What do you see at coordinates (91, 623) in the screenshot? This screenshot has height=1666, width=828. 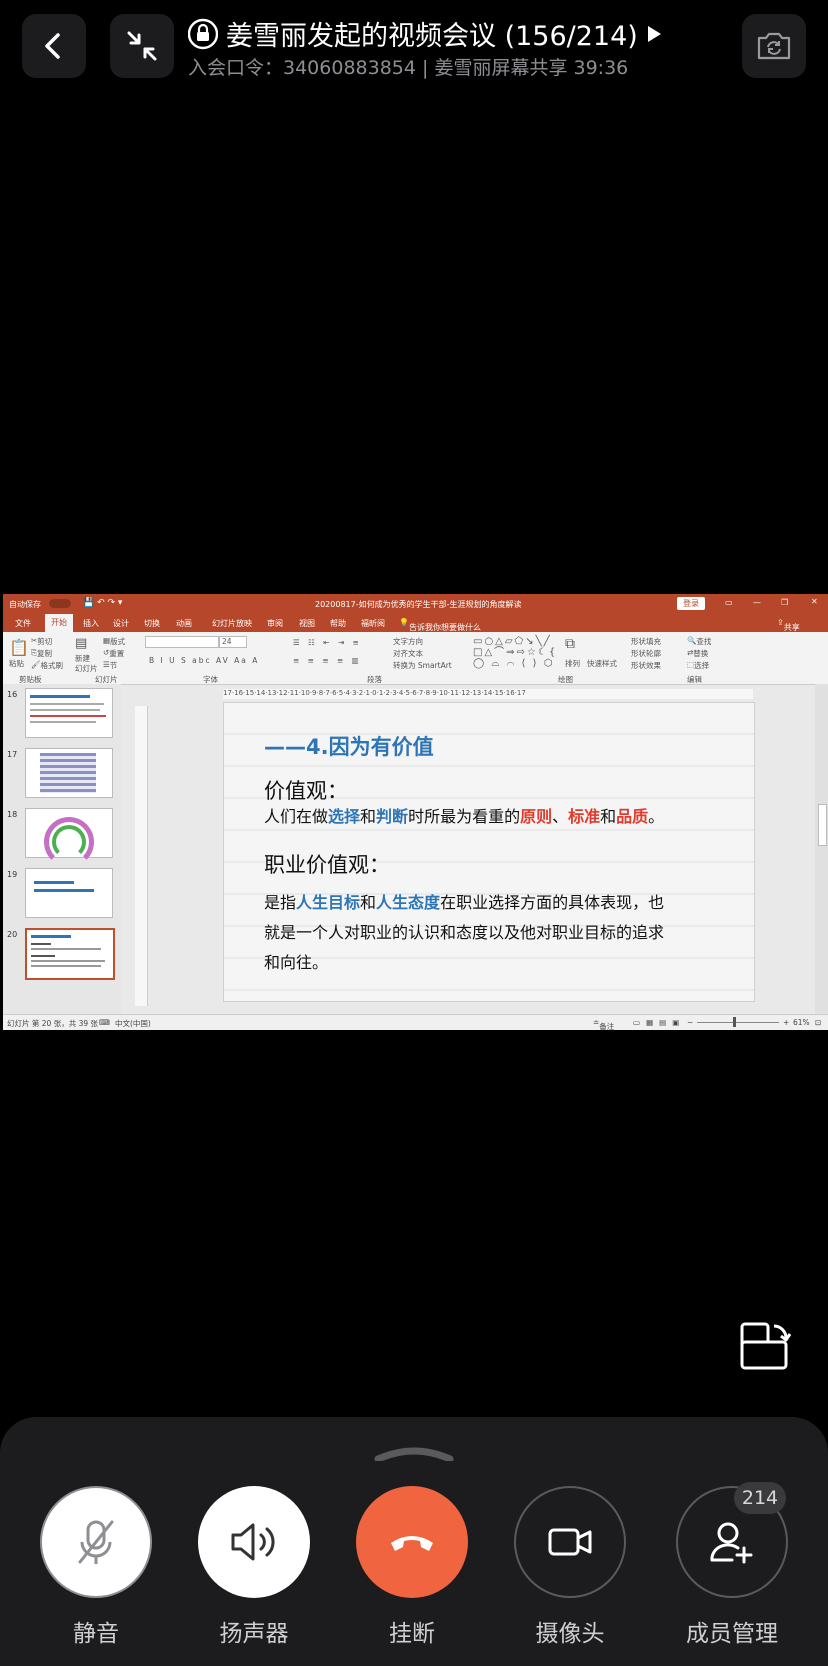 I see `menu-insert: 插入` at bounding box center [91, 623].